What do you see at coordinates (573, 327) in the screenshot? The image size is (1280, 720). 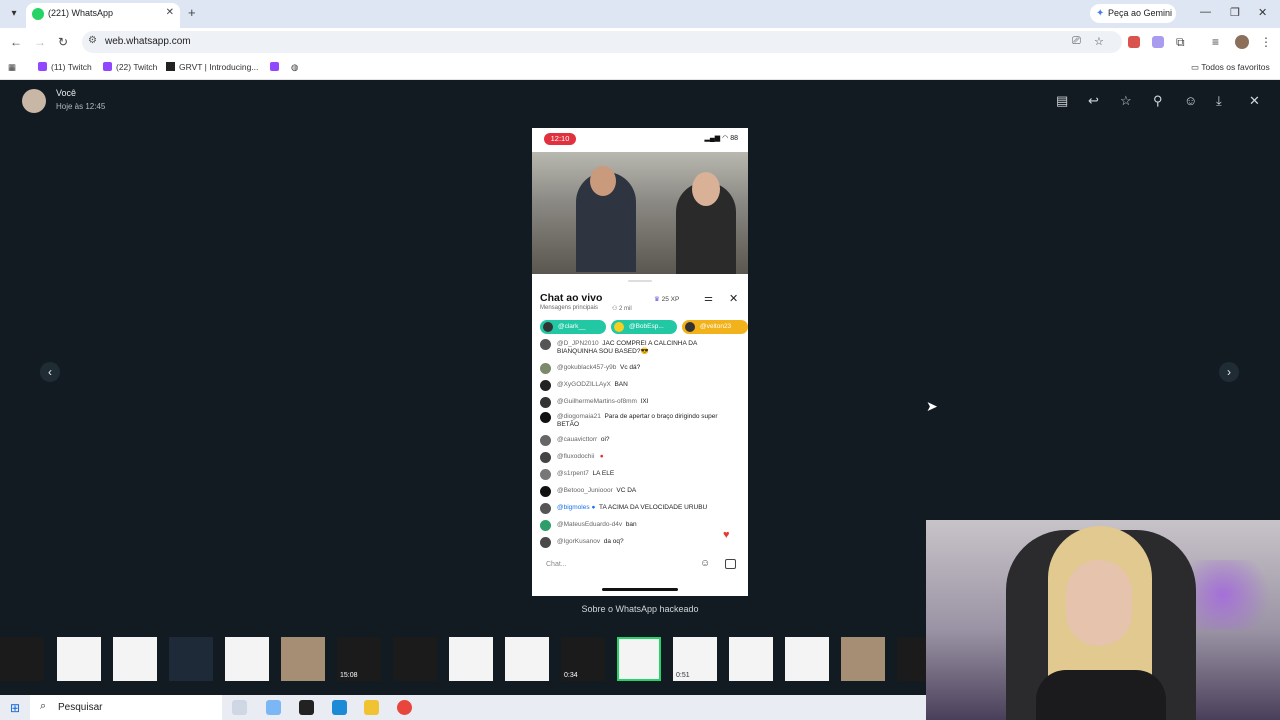 I see `pinned-user-pill: @clark__` at bounding box center [573, 327].